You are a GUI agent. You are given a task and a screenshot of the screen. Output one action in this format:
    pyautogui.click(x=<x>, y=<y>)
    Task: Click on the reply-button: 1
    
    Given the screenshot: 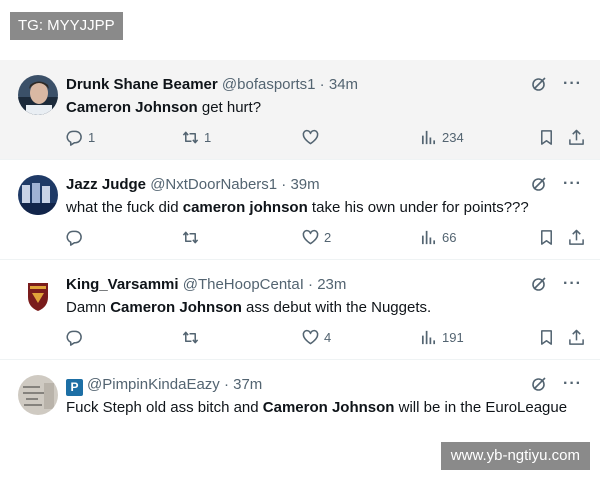 What is the action you would take?
    pyautogui.click(x=80, y=137)
    